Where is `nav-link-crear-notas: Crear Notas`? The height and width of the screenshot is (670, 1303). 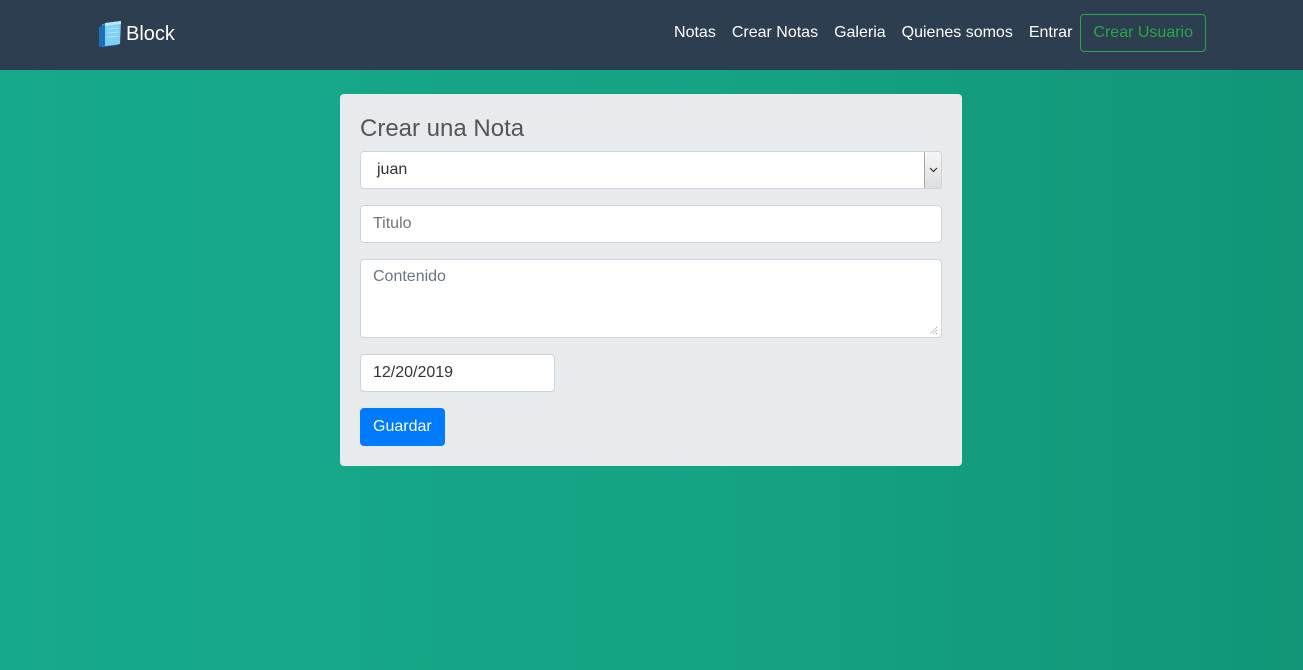
nav-link-crear-notas: Crear Notas is located at coordinates (775, 33).